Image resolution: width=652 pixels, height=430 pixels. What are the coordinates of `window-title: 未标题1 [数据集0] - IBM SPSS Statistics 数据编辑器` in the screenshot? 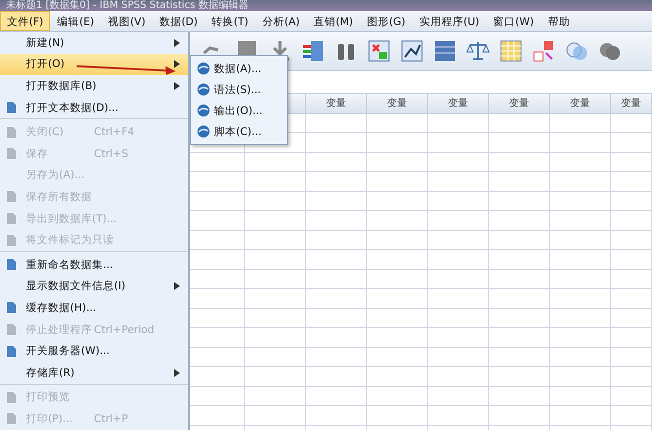 It's located at (127, 5).